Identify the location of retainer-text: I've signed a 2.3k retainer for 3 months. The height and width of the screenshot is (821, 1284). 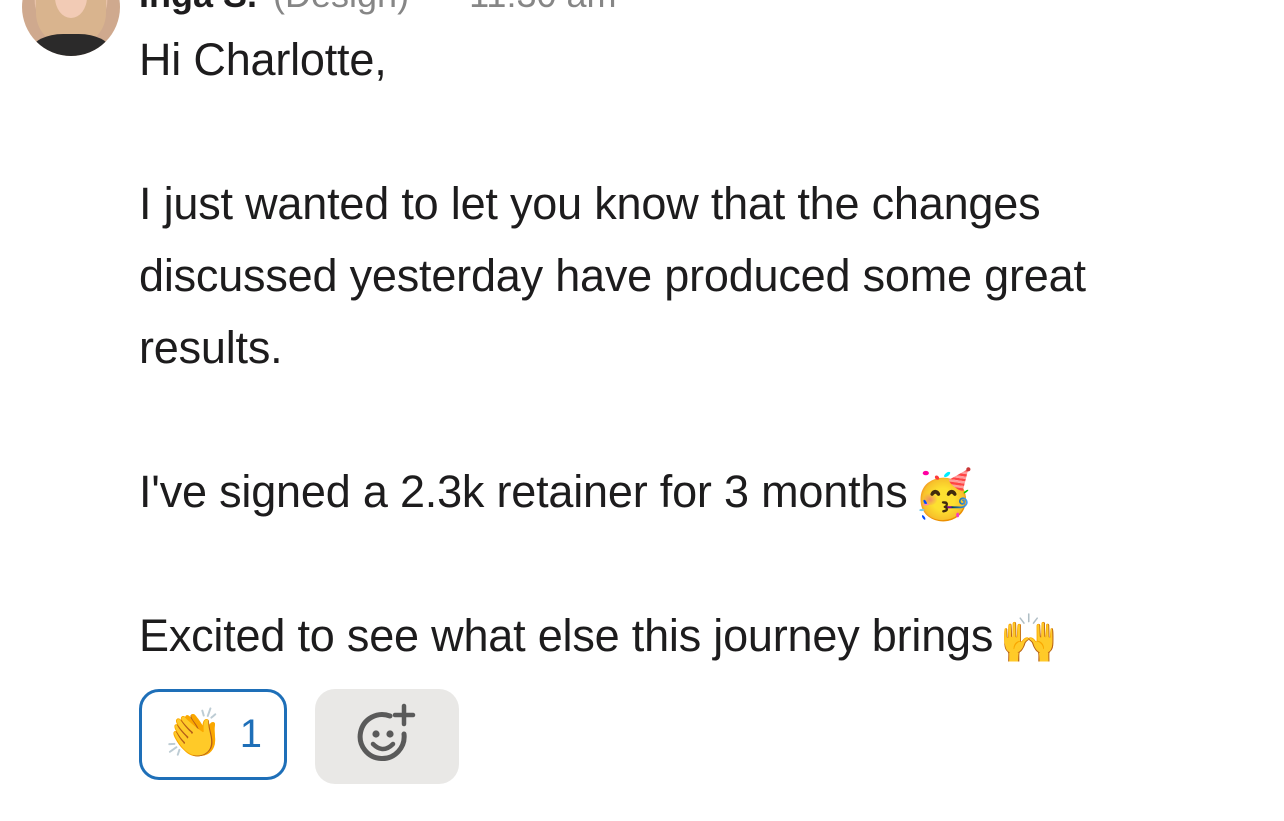
(523, 491).